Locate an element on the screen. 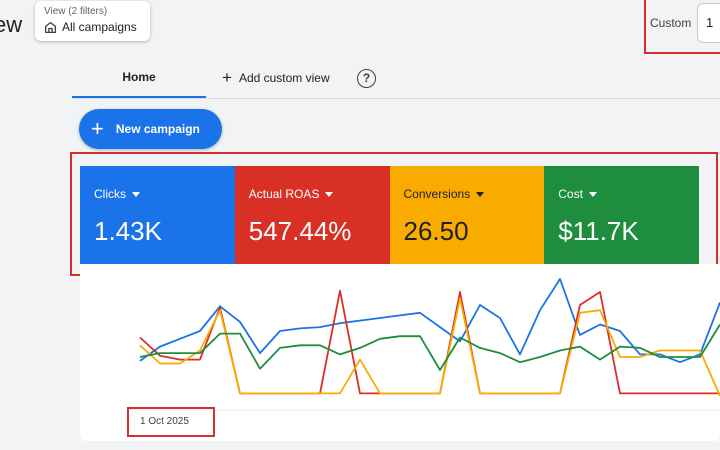 The image size is (720, 450). help-icon: ? is located at coordinates (366, 78).